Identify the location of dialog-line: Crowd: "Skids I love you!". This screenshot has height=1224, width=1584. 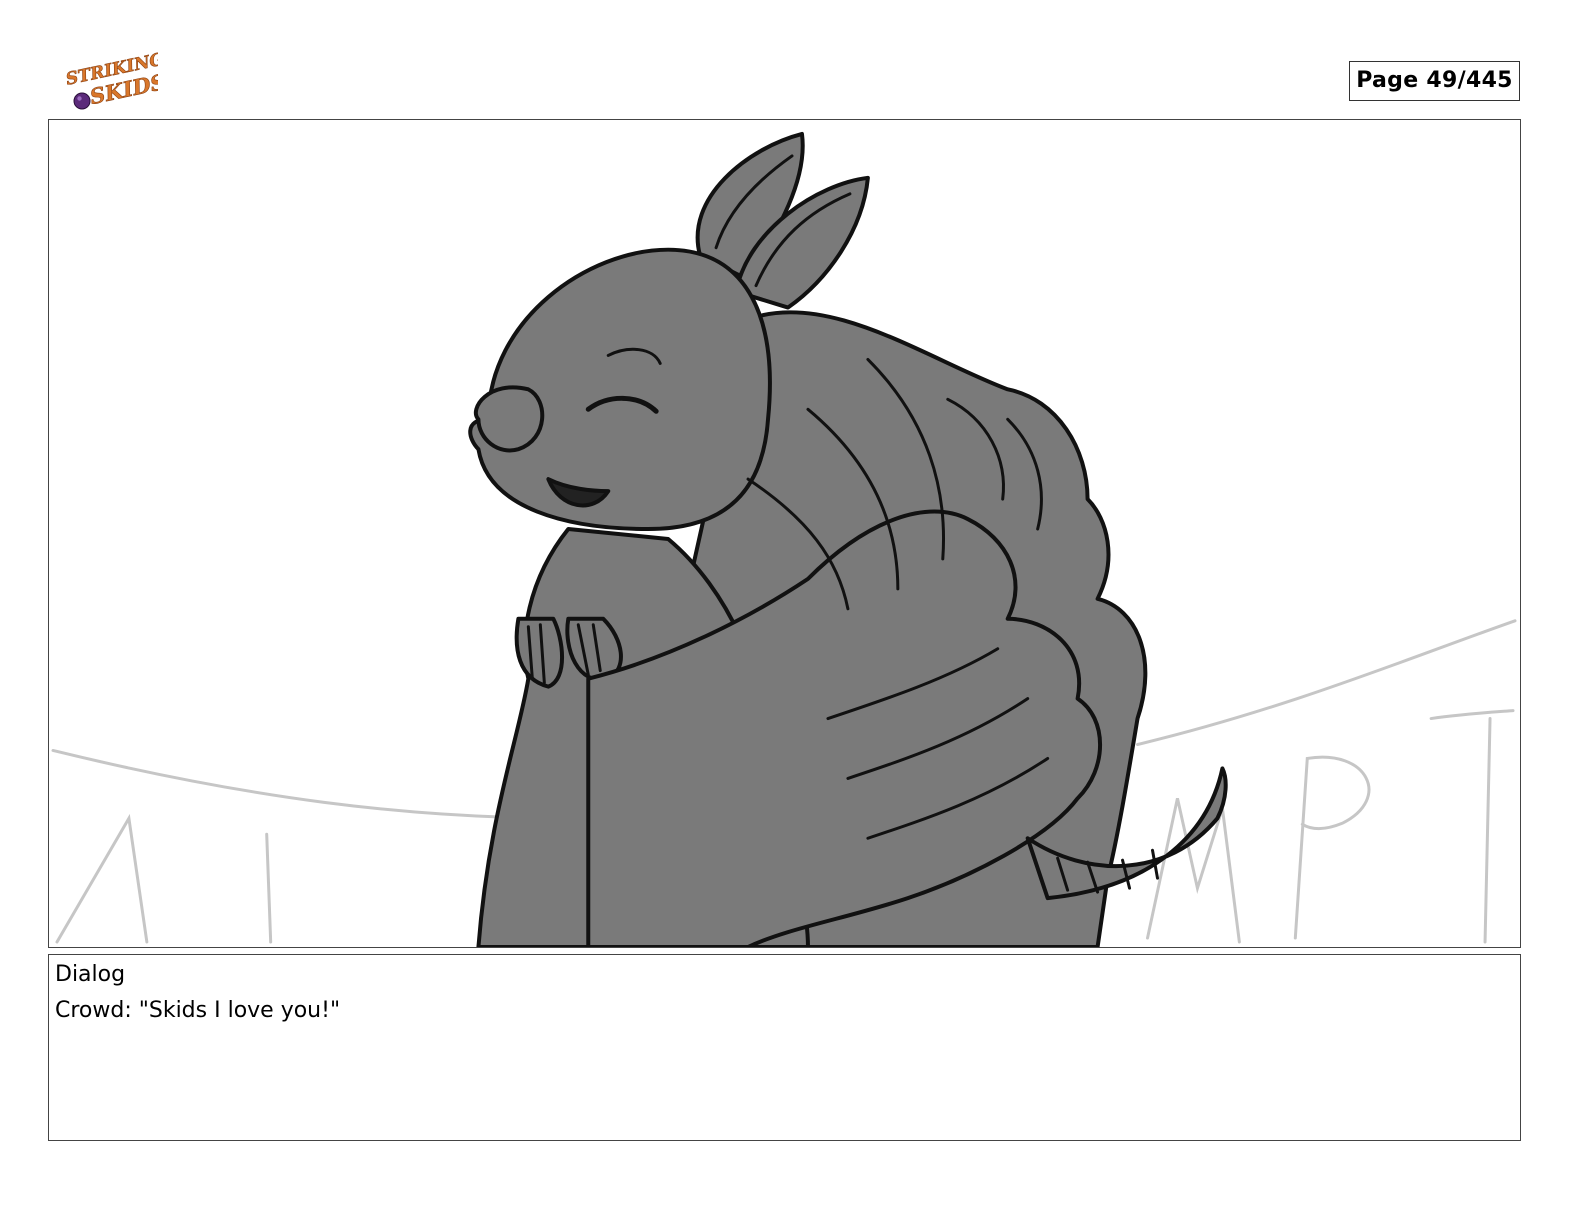
(198, 1010).